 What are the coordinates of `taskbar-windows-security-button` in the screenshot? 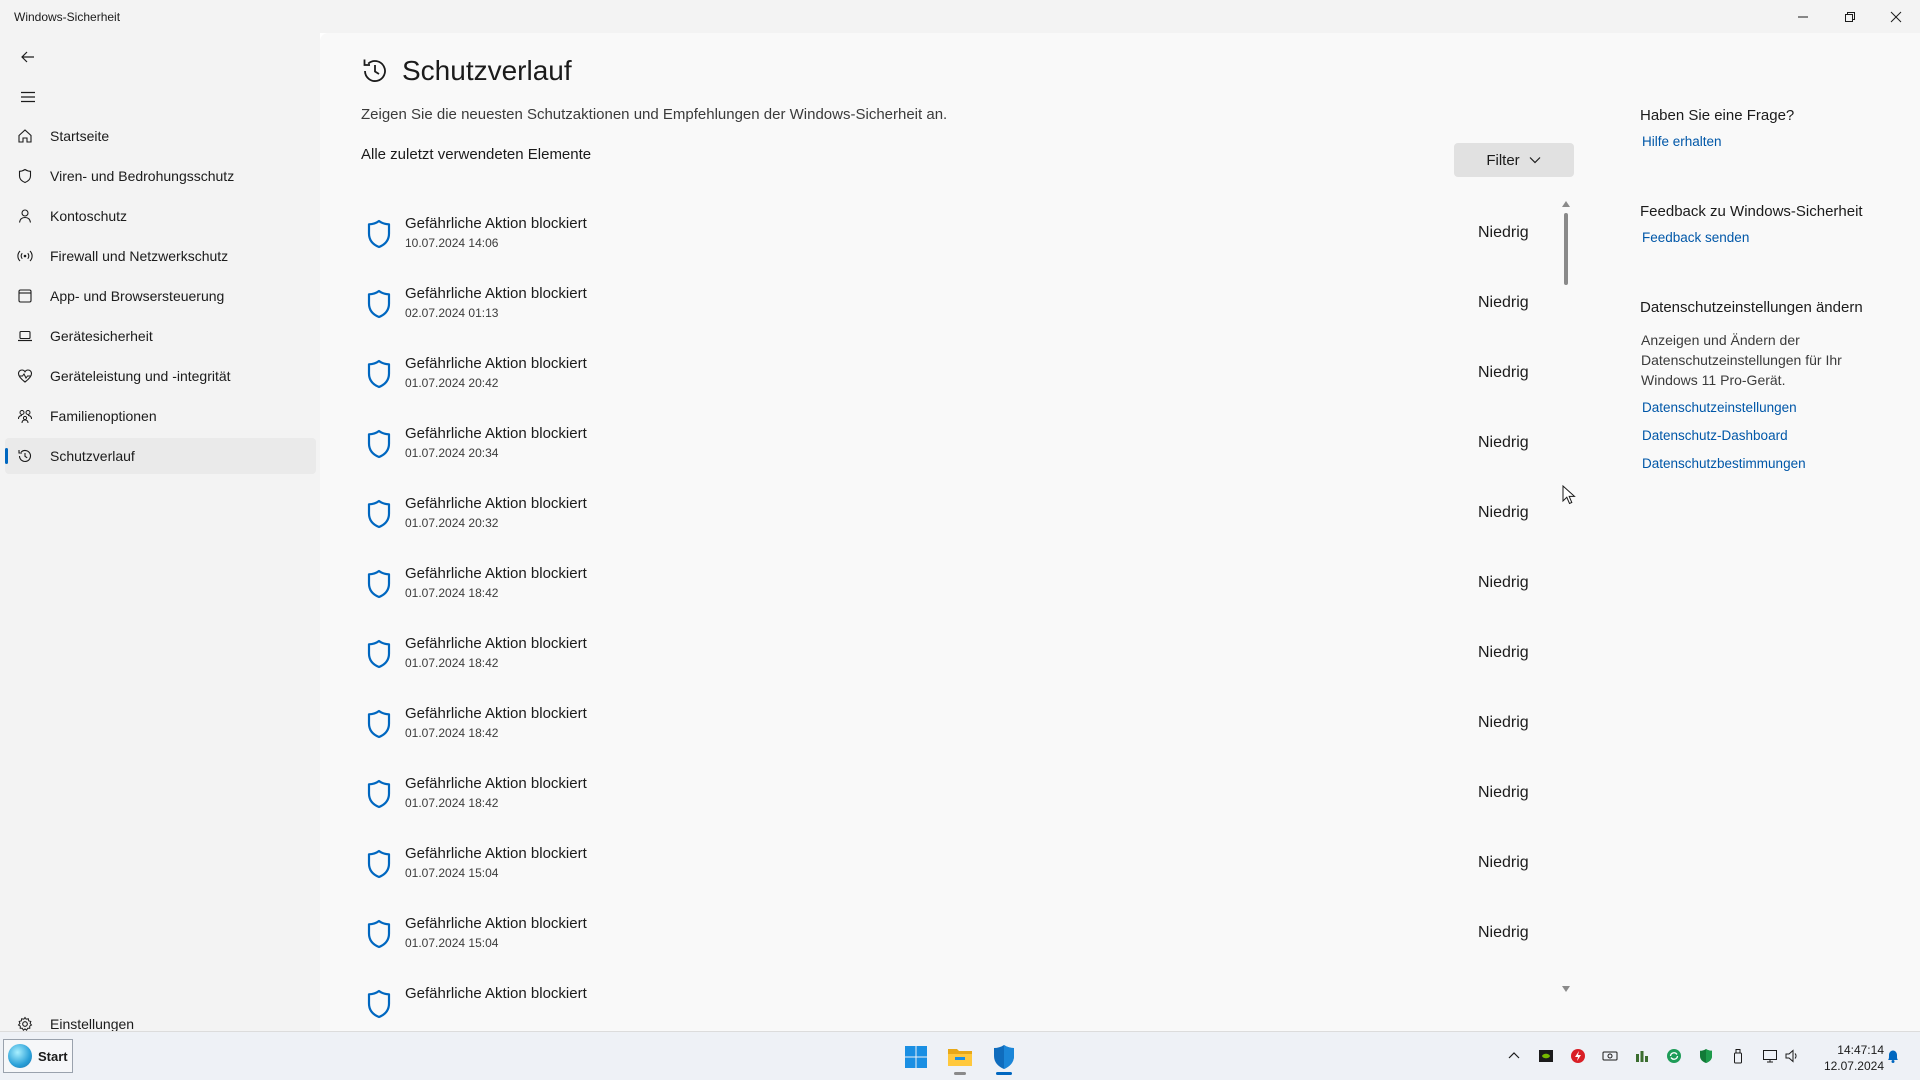 It's located at (1004, 1057).